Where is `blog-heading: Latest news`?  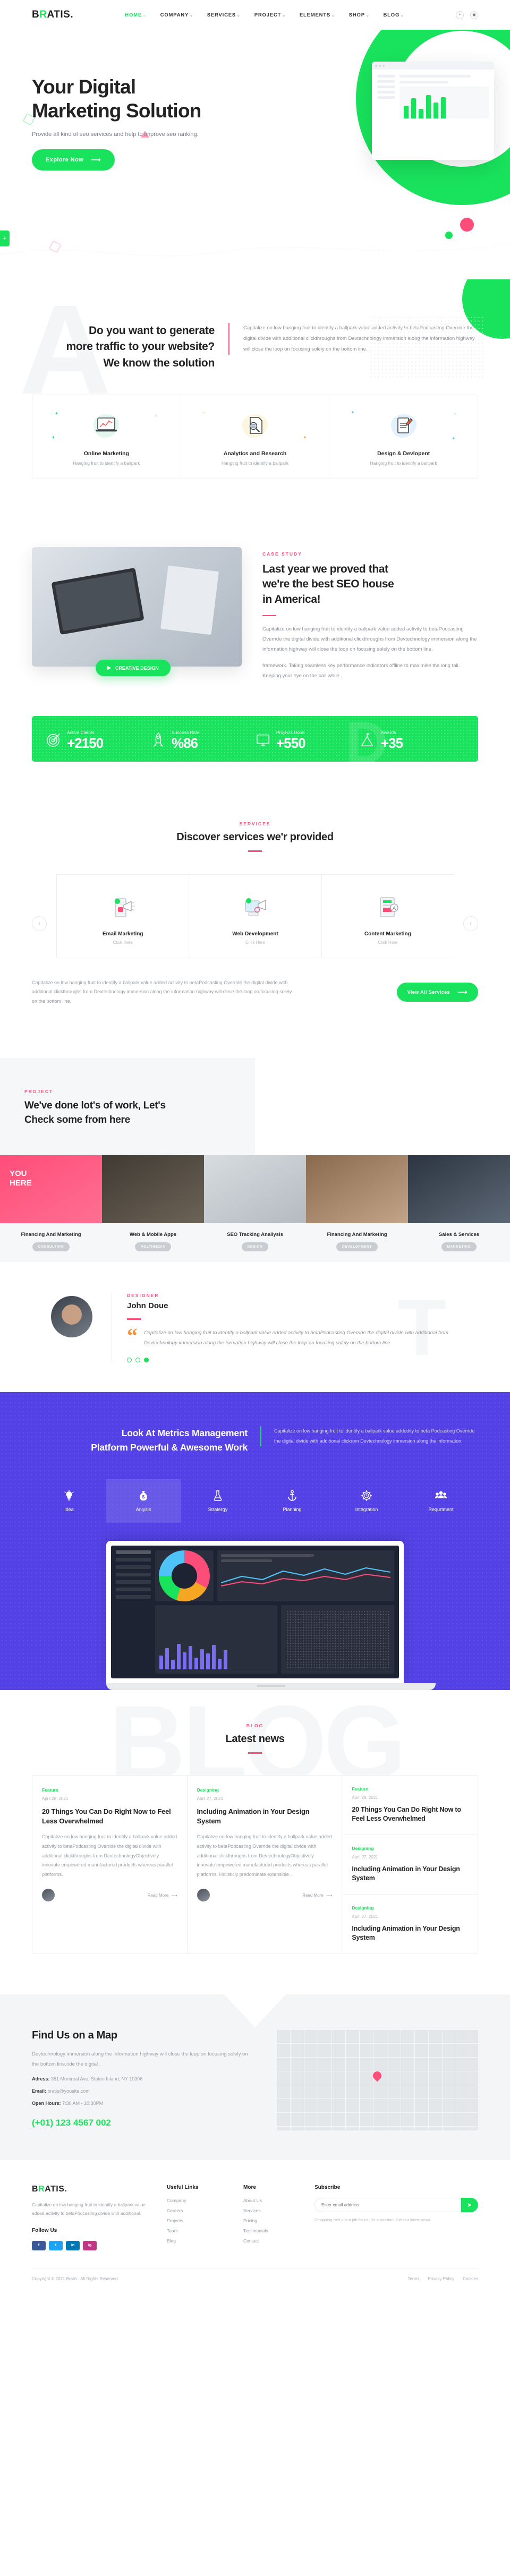 blog-heading: Latest news is located at coordinates (255, 1739).